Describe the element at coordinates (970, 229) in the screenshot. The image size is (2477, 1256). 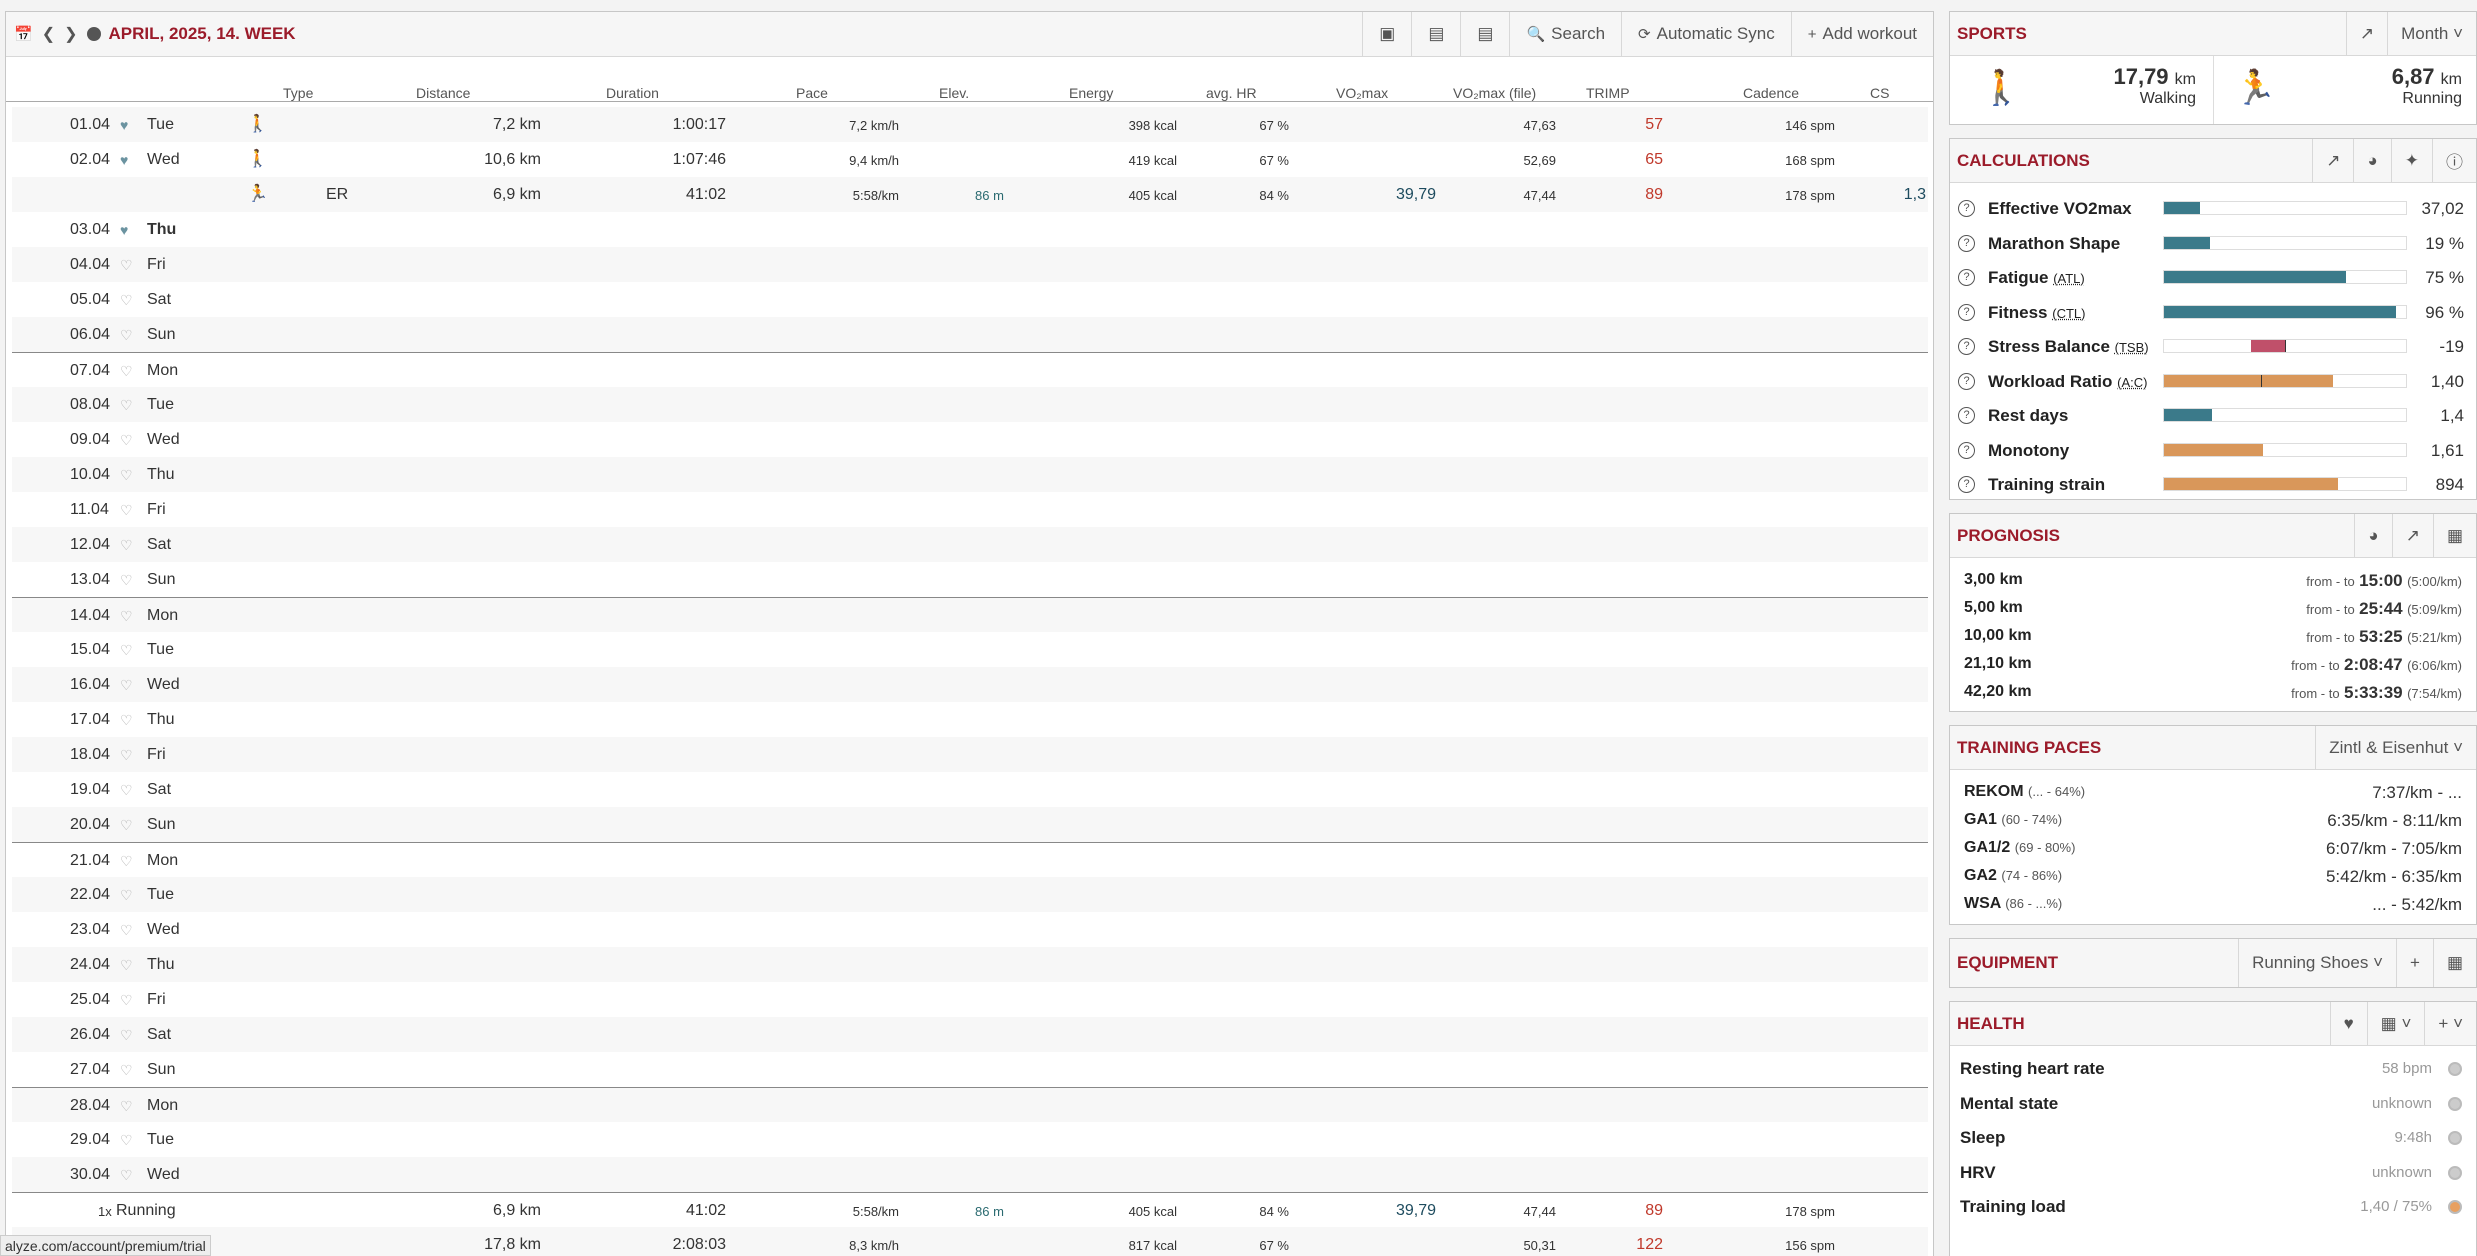
I see `table-row: 03.04 ♥ Thu` at that location.